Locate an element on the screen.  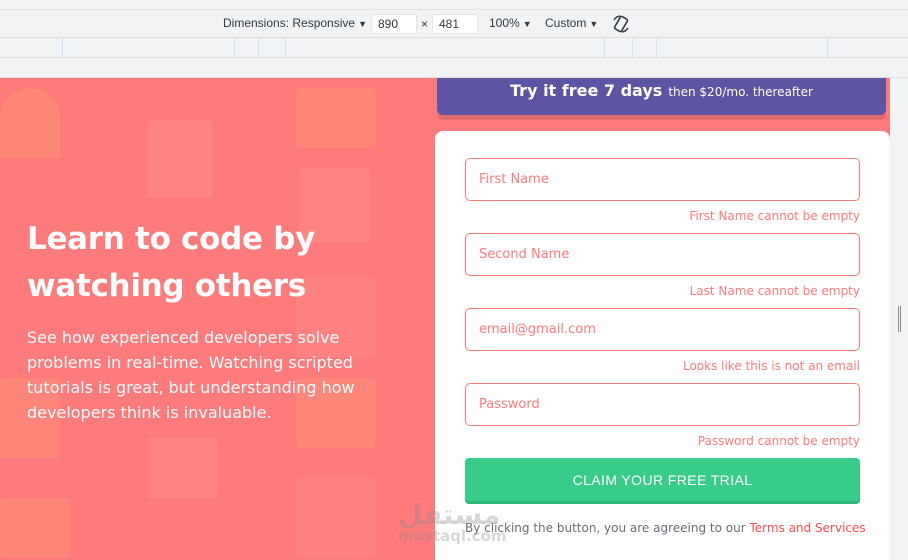
resize-handle is located at coordinates (899, 319).